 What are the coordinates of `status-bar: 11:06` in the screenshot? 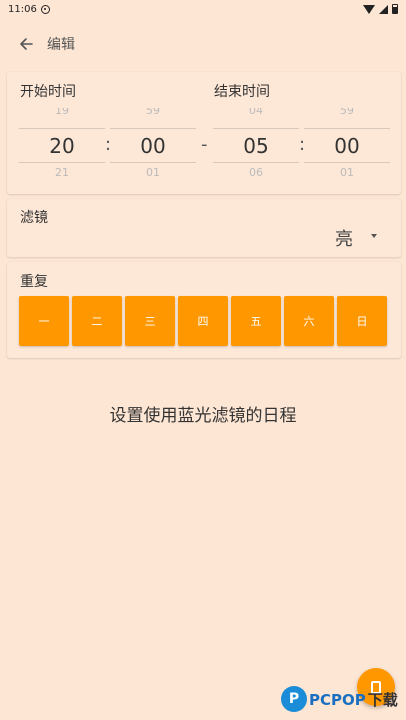 It's located at (203, 9).